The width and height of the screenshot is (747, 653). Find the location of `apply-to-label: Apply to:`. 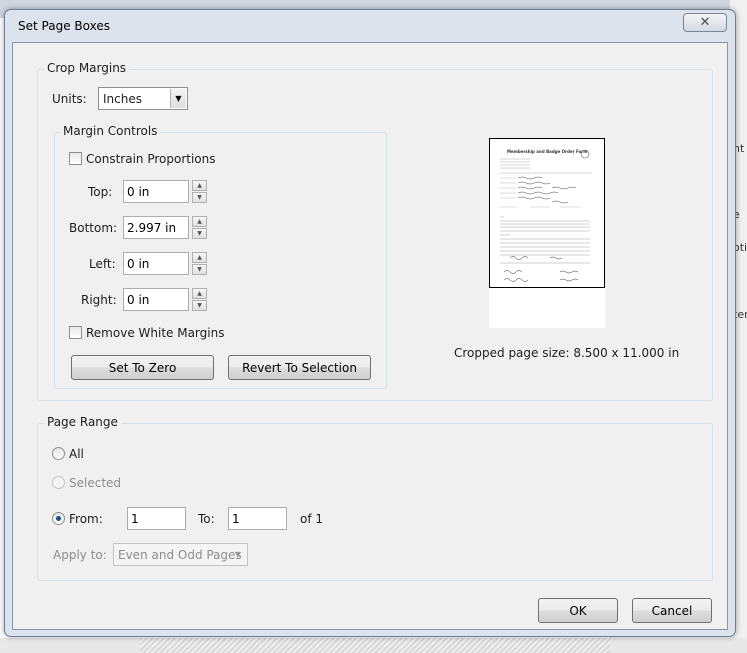

apply-to-label: Apply to: is located at coordinates (80, 555).